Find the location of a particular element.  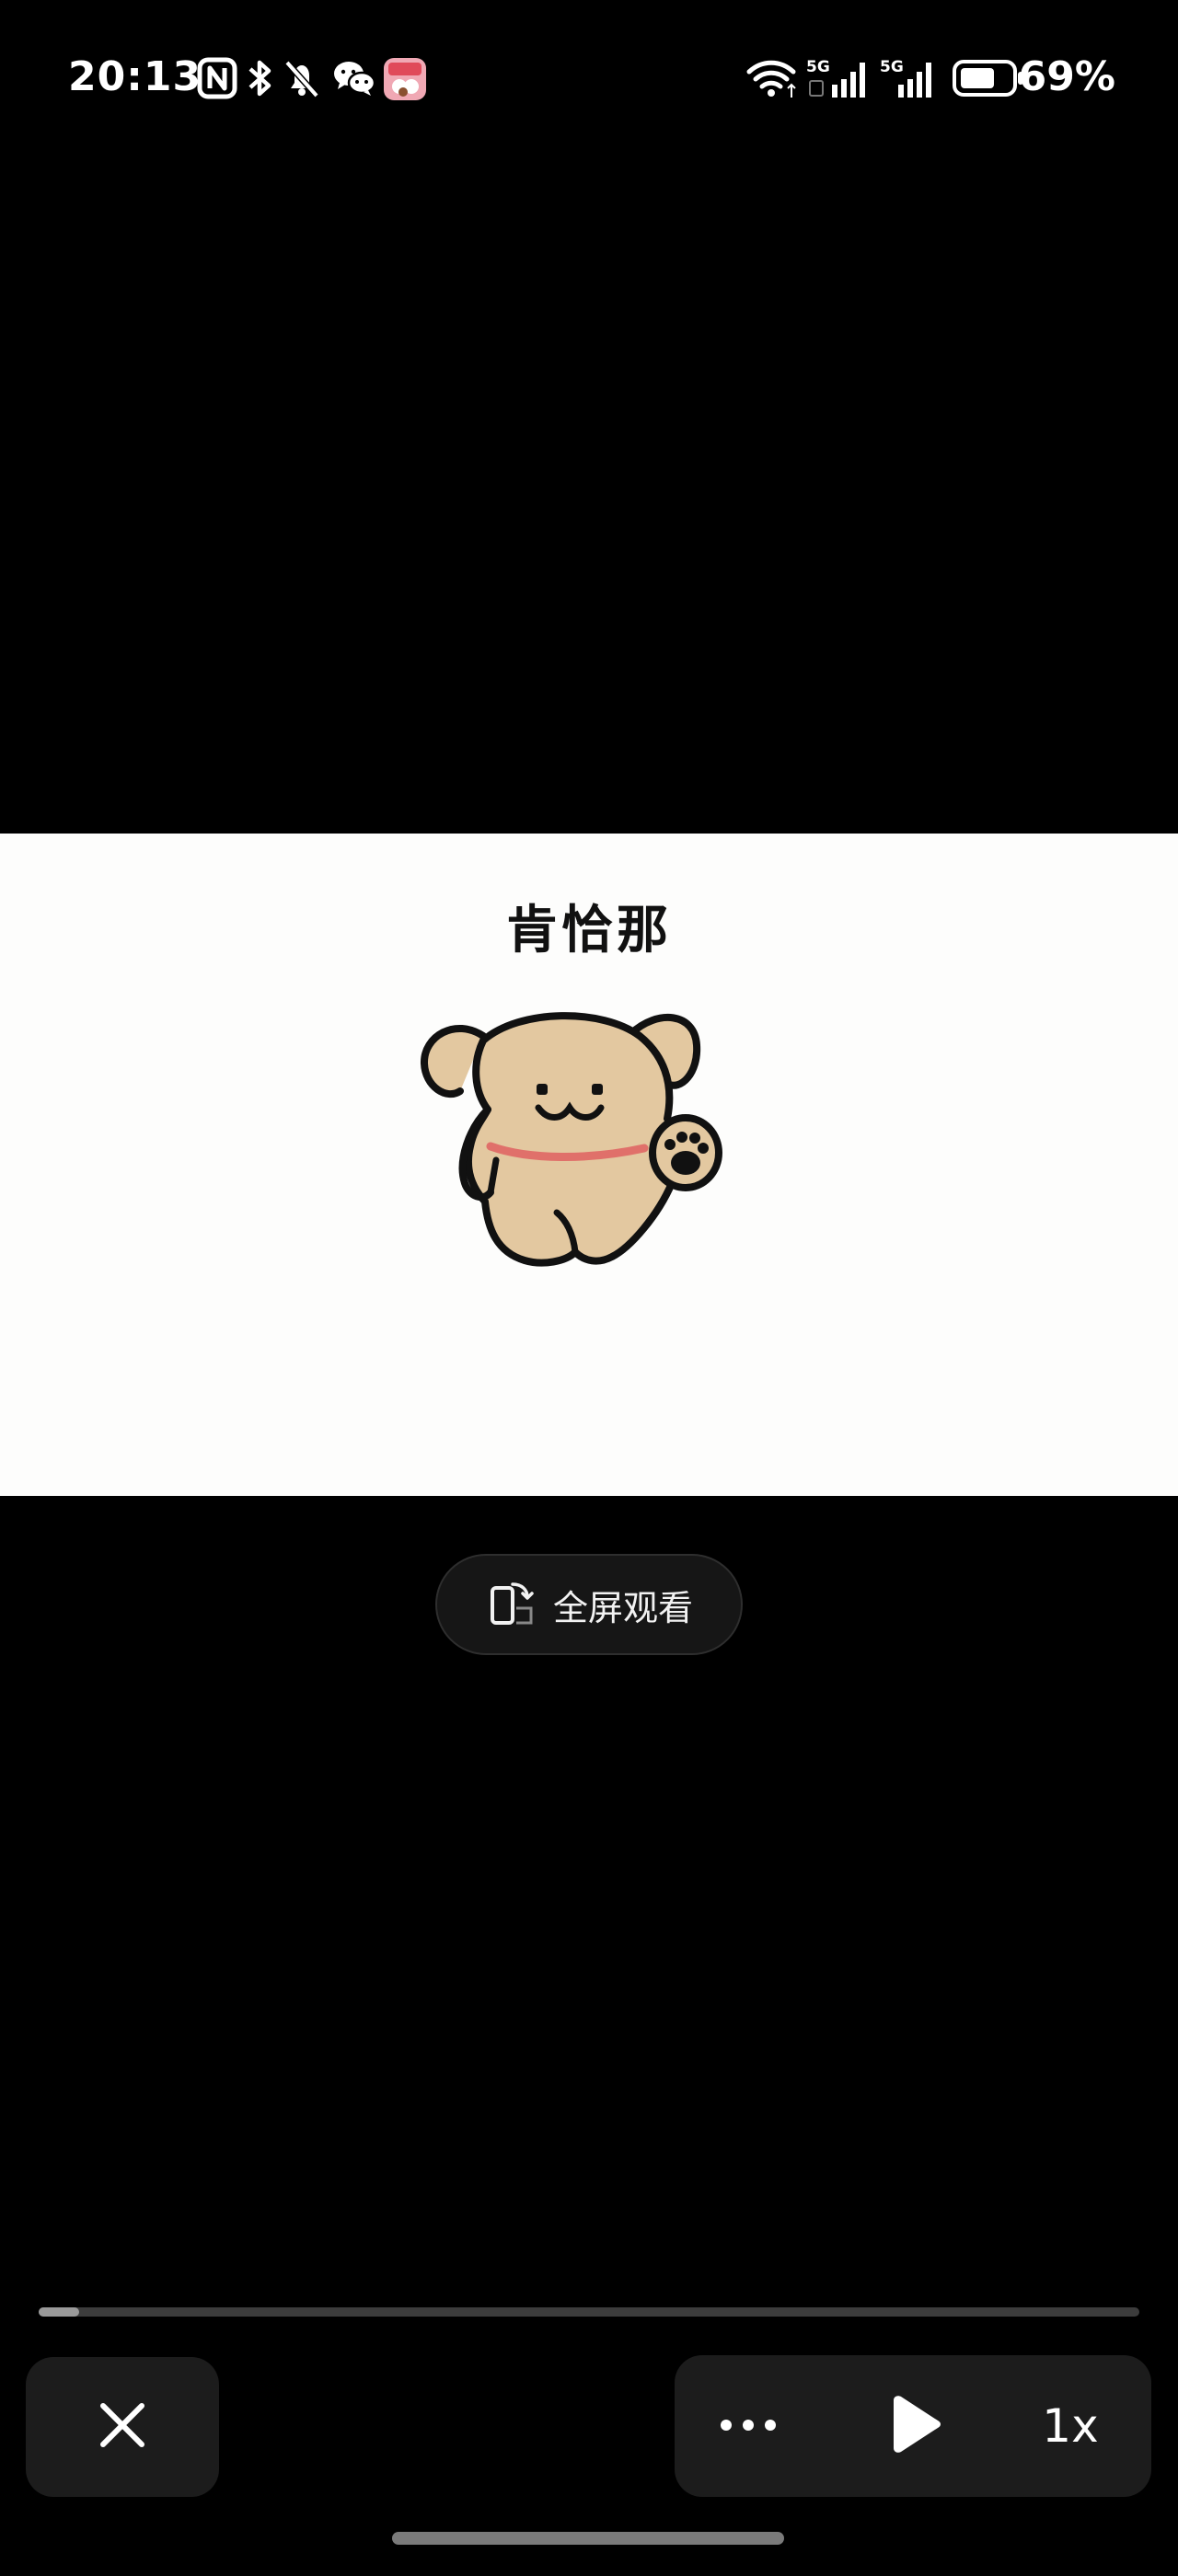

status-time: 20:13 is located at coordinates (135, 76).